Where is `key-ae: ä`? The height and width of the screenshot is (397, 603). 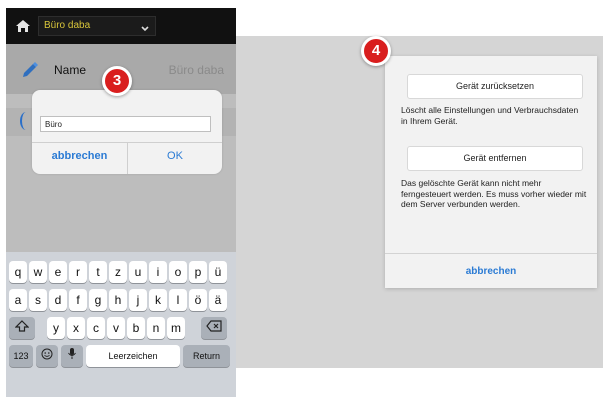
key-ae: ä is located at coordinates (218, 300).